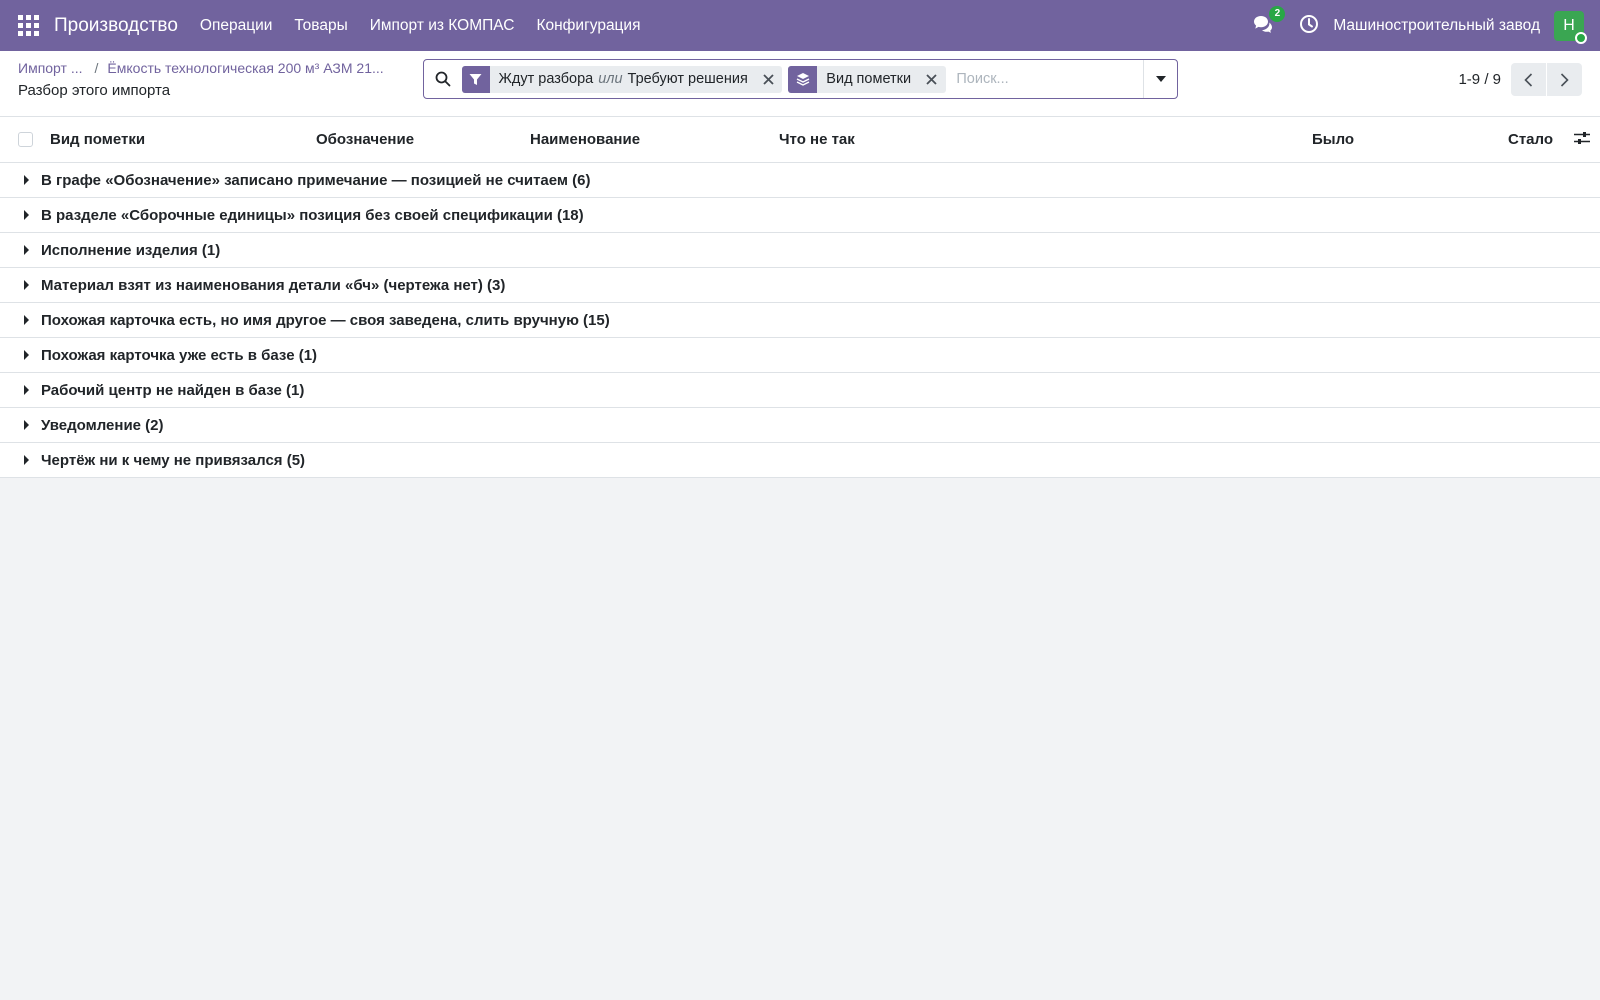 Image resolution: width=1600 pixels, height=1000 pixels. I want to click on menu-kompas-import: Импорт из КОМПАС, so click(442, 26).